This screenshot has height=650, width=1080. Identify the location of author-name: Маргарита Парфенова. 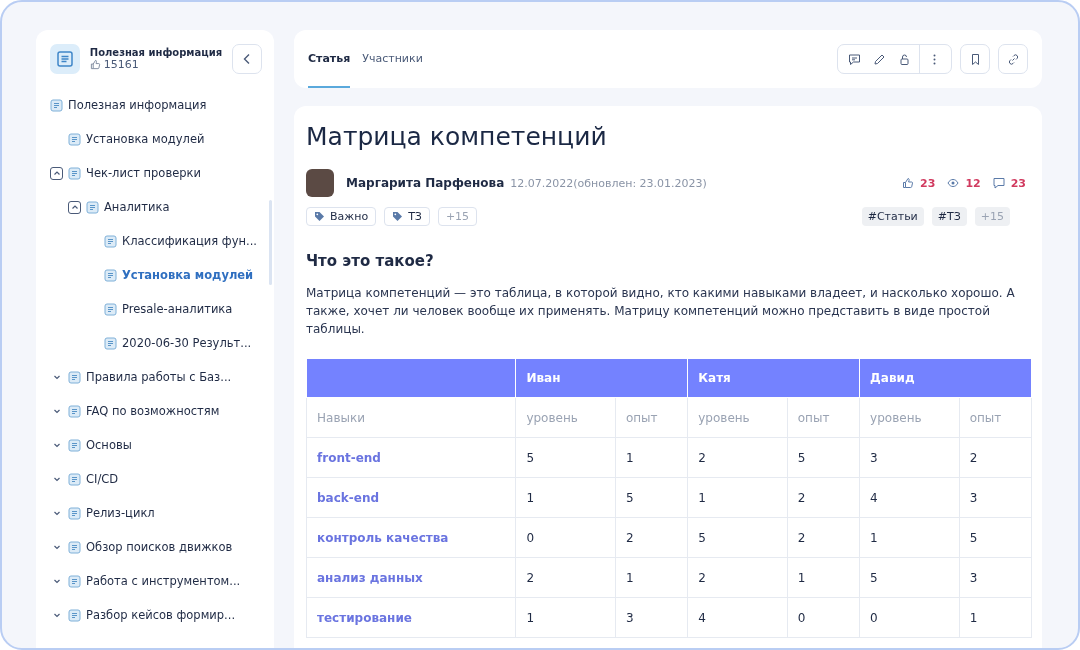
(425, 183).